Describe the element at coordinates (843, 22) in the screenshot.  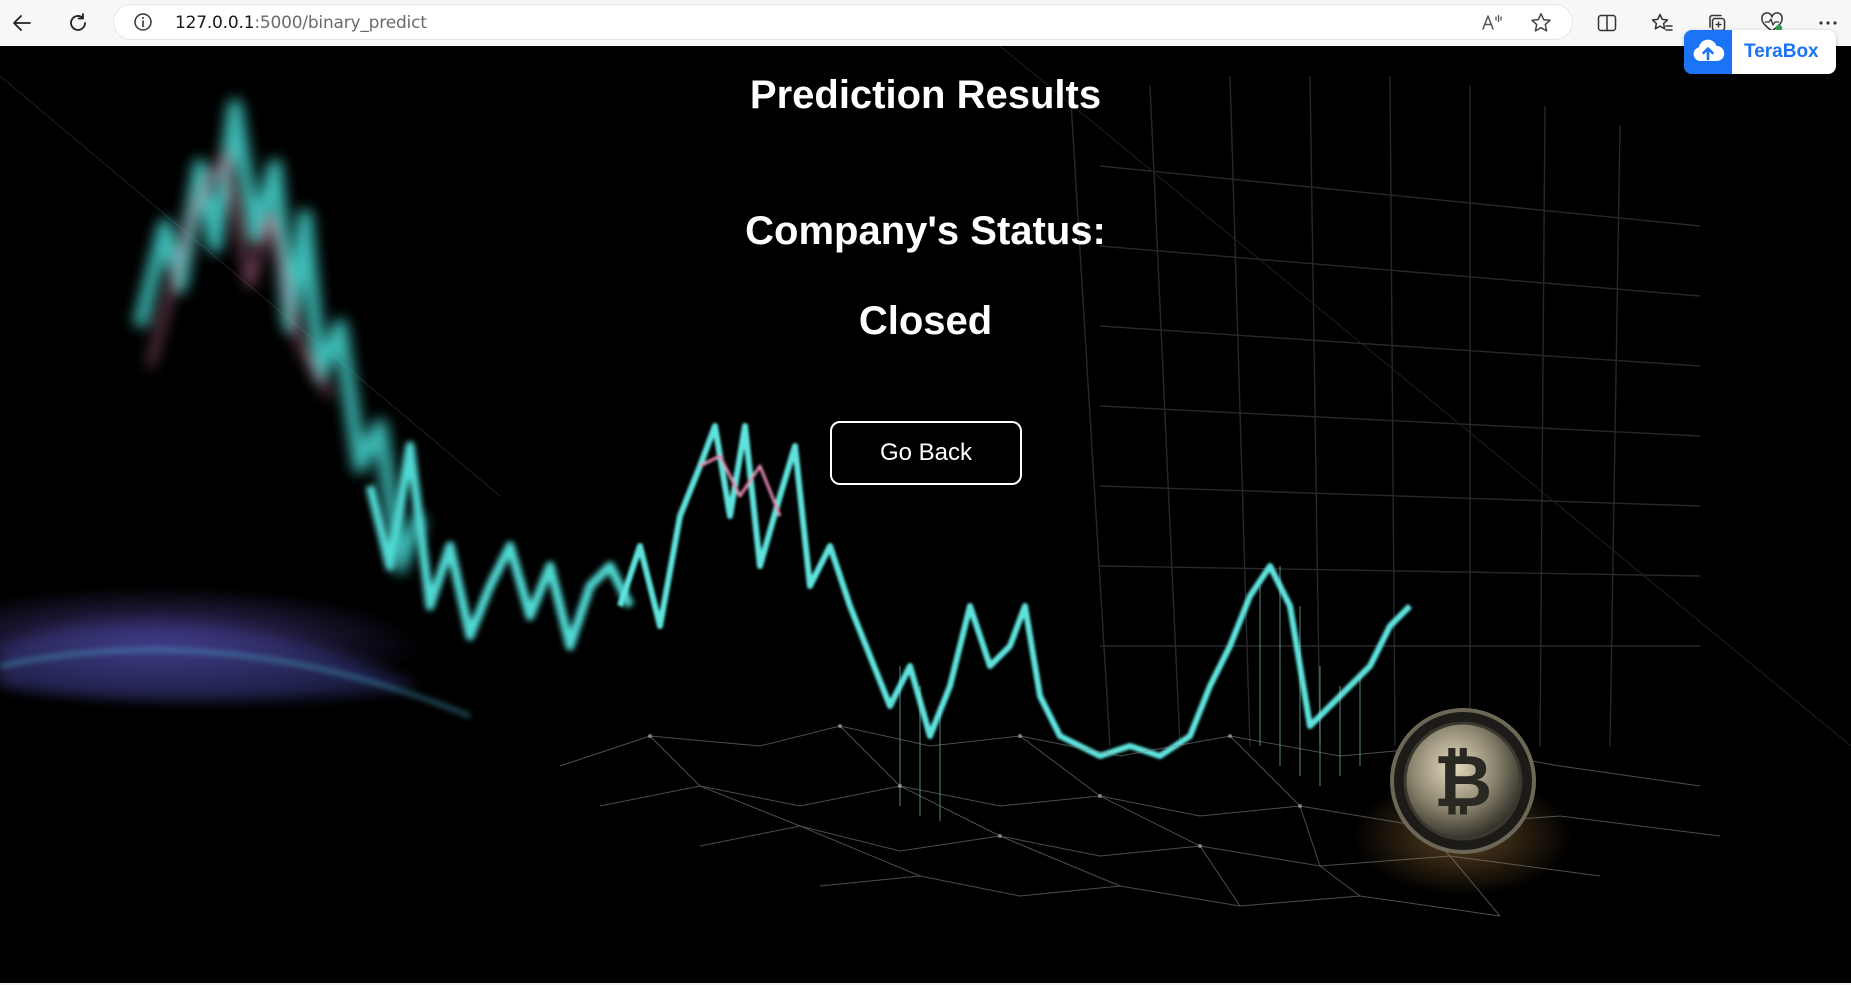
I see `address-bar: 127.0.0.1:5000/binary_predict` at that location.